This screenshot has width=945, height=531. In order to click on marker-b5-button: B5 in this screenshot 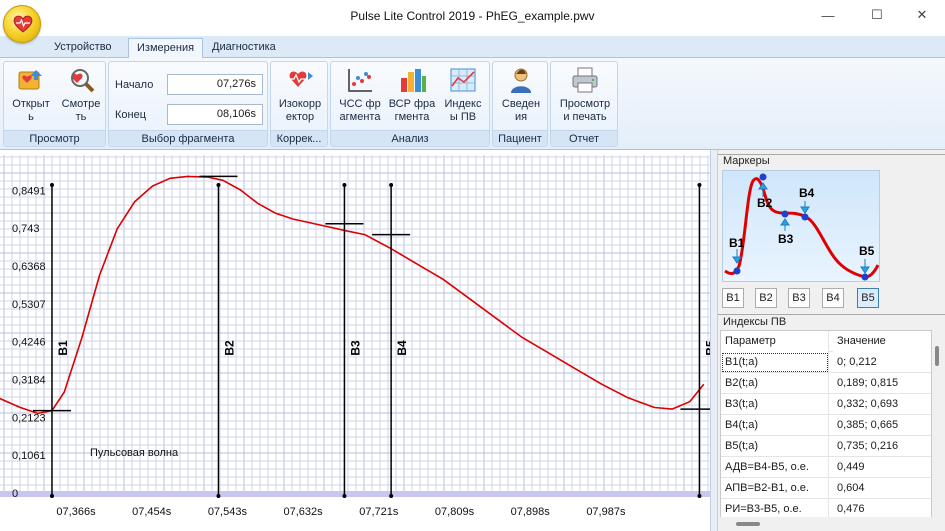, I will do `click(868, 298)`.